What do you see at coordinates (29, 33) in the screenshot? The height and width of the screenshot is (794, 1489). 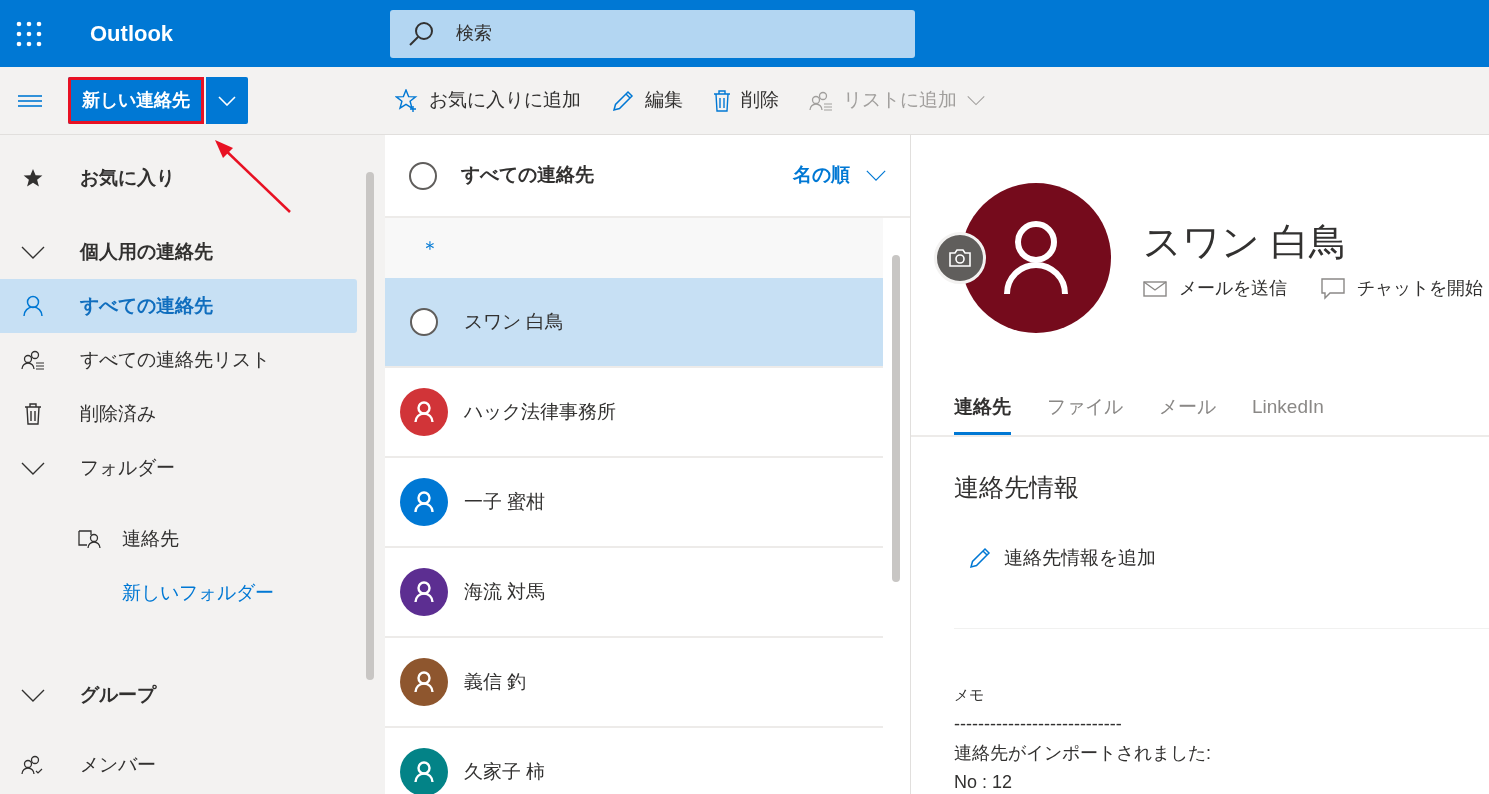 I see `app-launcher-icon` at bounding box center [29, 33].